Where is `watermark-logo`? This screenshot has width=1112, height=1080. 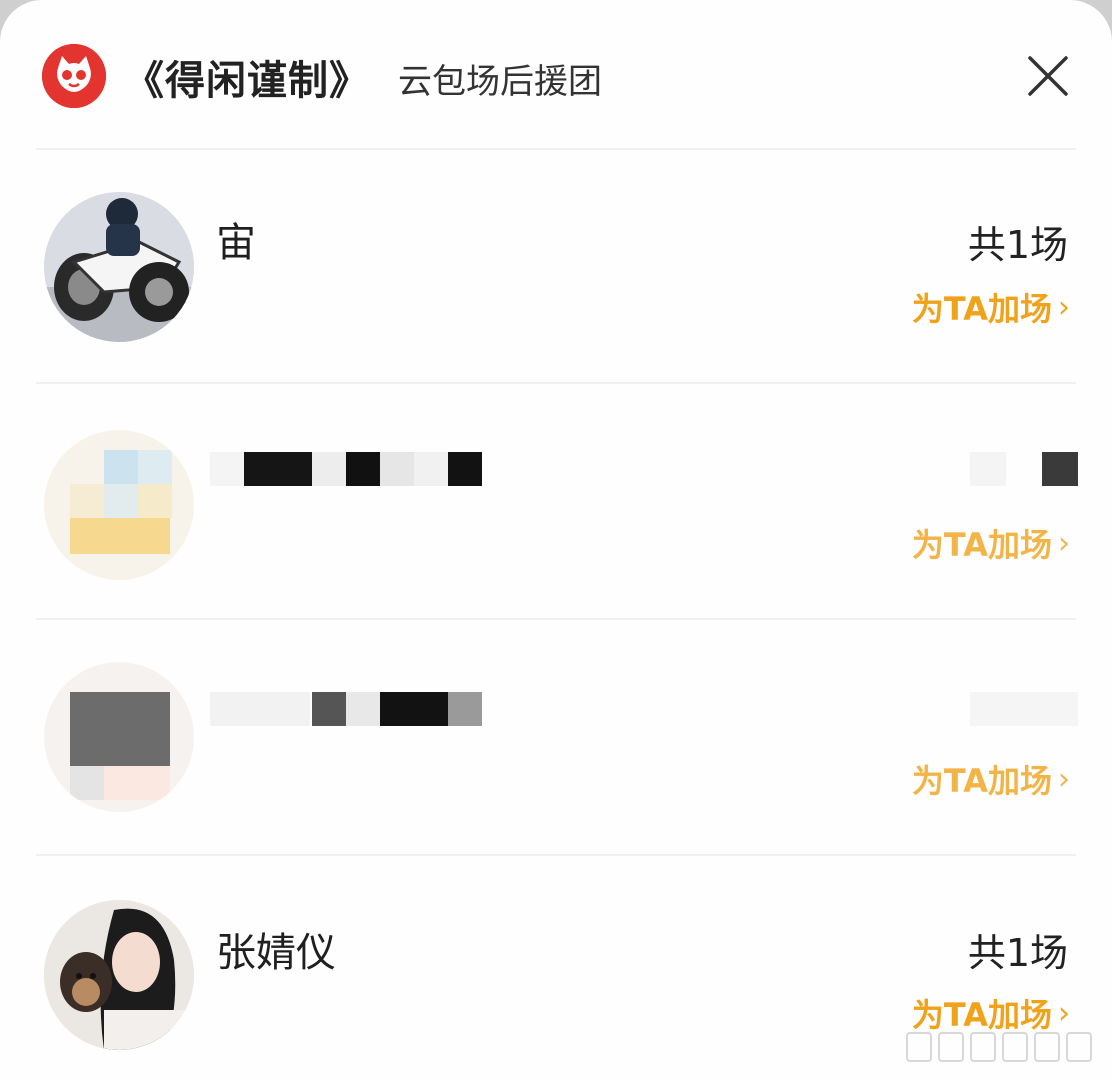 watermark-logo is located at coordinates (998, 1047).